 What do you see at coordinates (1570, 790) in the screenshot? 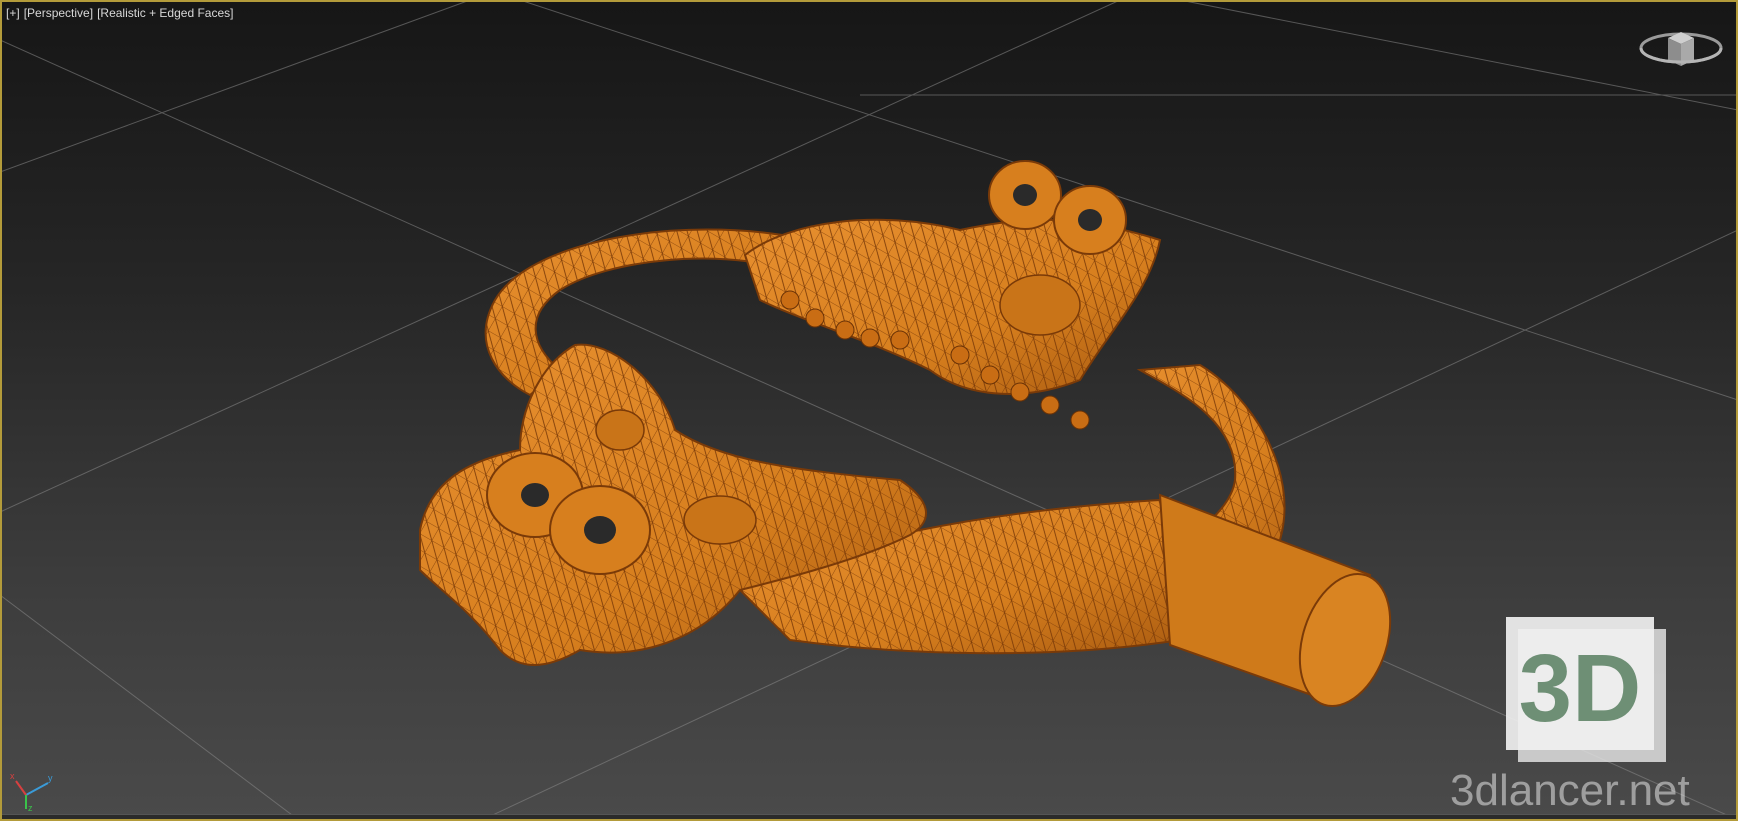
I see `watermark-site-text: 3dlancer.net` at bounding box center [1570, 790].